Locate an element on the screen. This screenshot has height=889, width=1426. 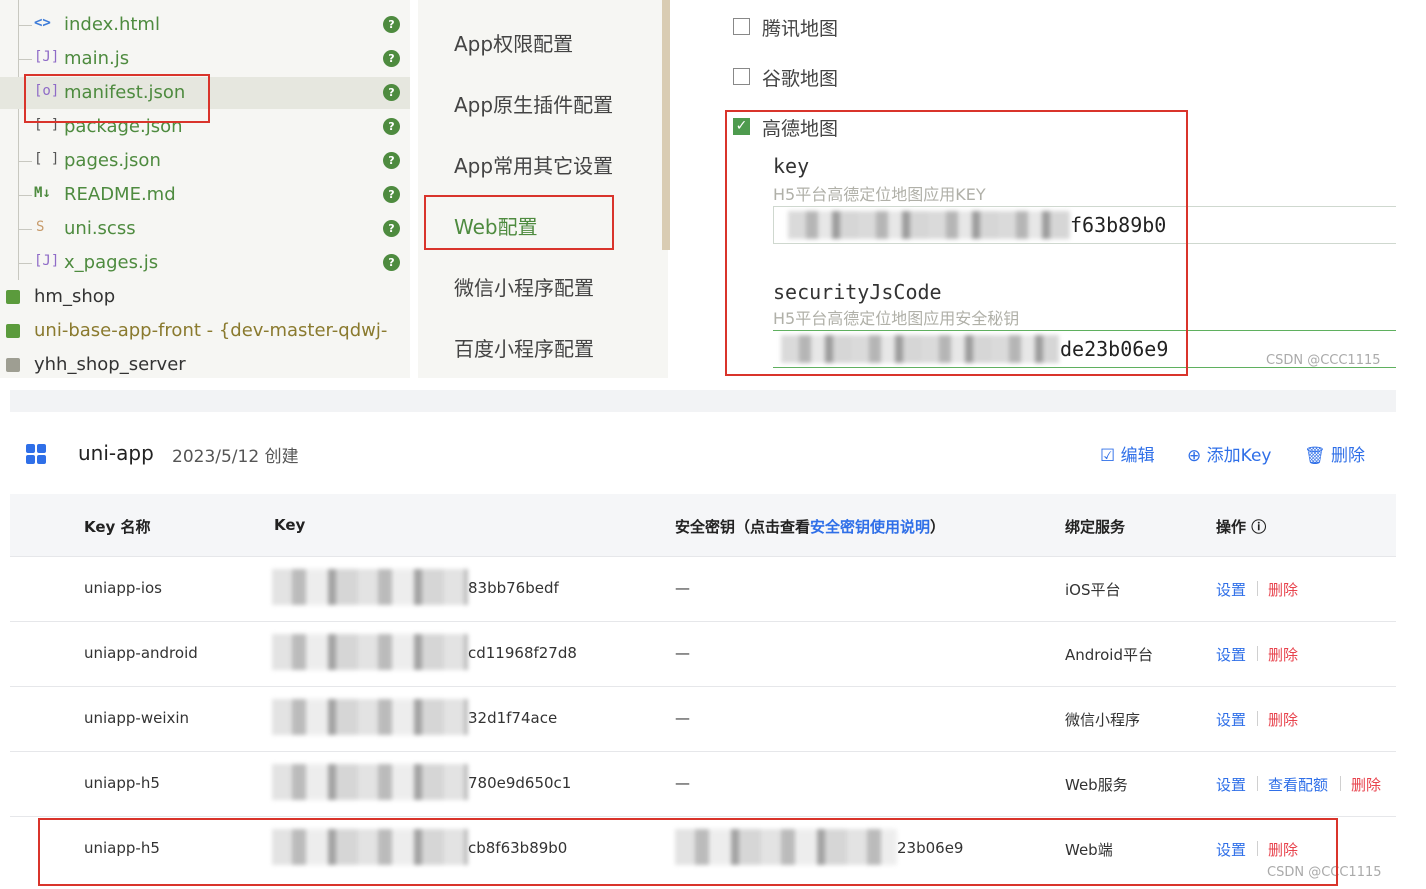
tree-item-label: x_pages.js is located at coordinates (111, 262).